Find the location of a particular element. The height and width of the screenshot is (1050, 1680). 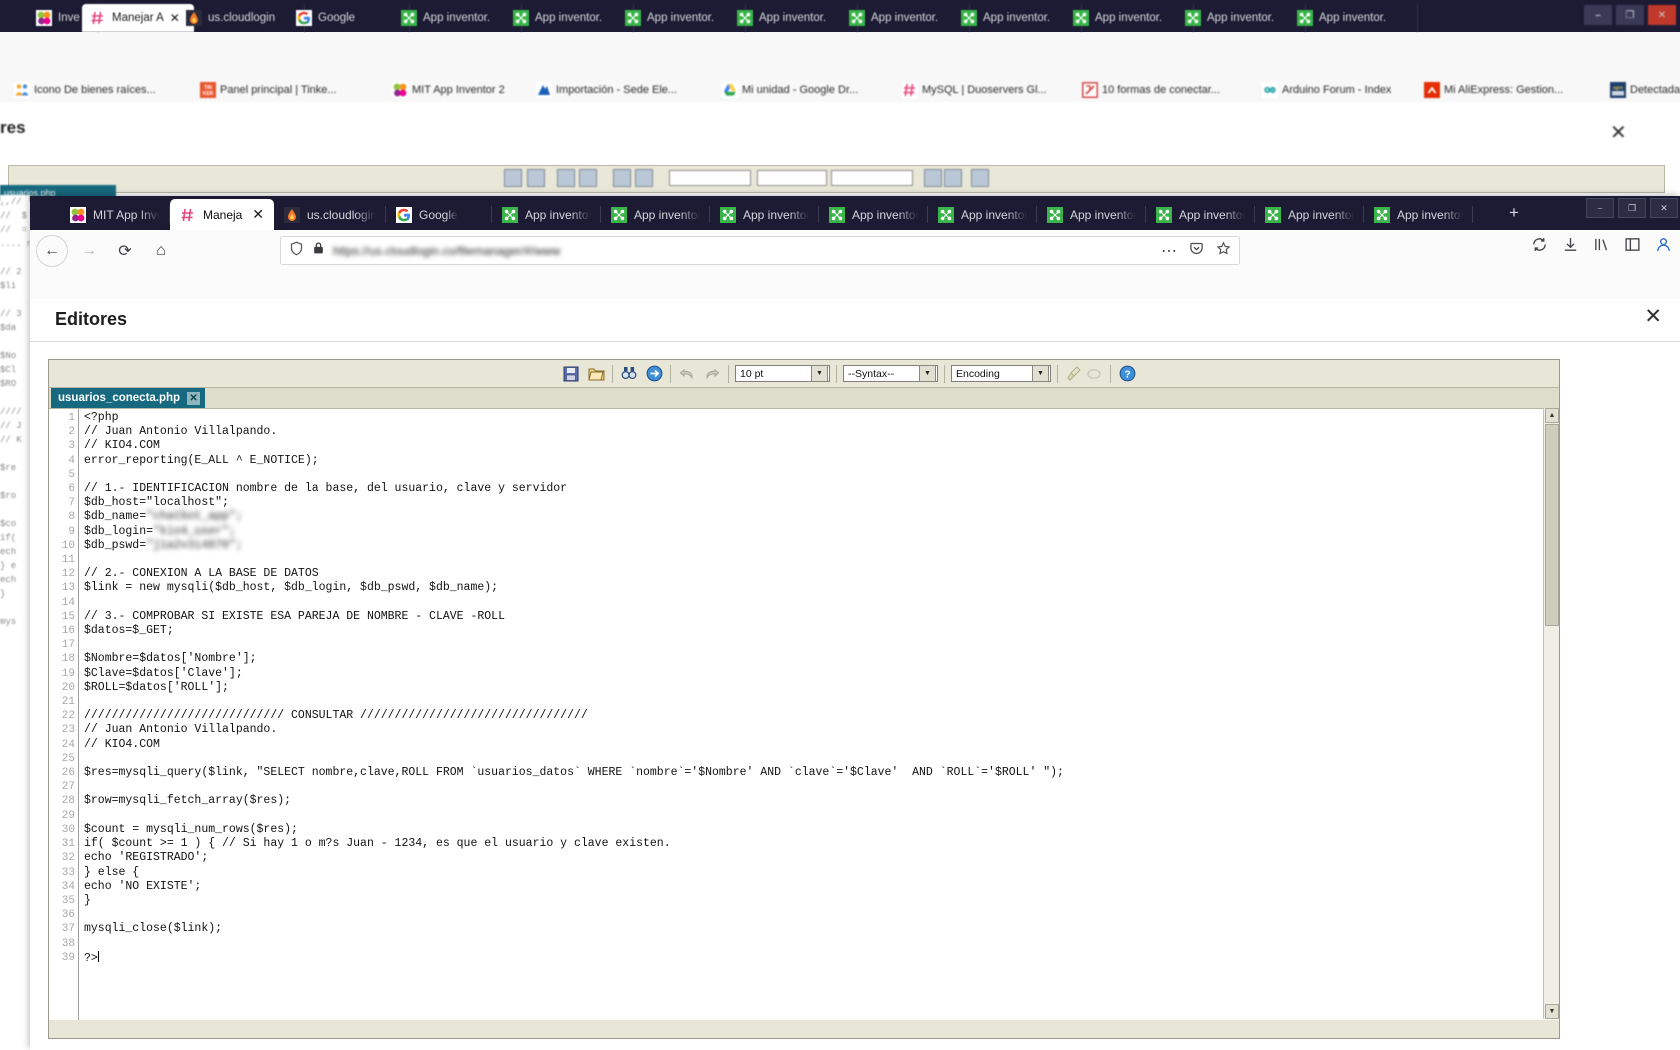

font-size-select: 10 pt ▼ is located at coordinates (782, 373).